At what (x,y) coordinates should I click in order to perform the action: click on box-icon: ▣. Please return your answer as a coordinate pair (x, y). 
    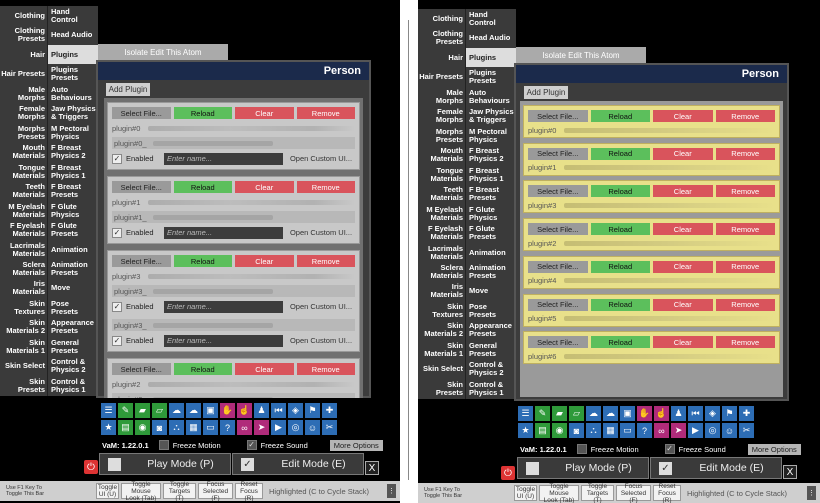
    Looking at the image, I should click on (627, 413).